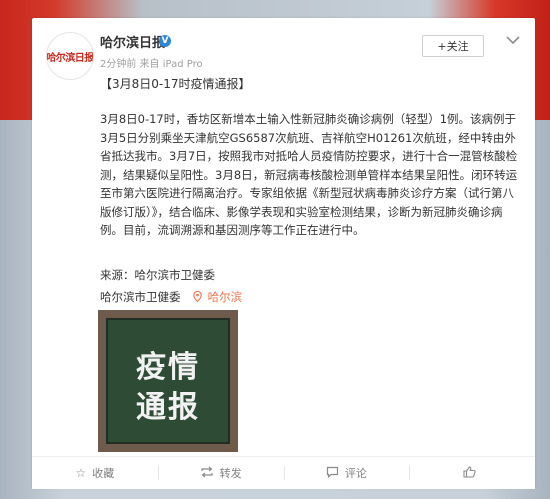  I want to click on favorite-button: ☆ 收藏, so click(95, 473).